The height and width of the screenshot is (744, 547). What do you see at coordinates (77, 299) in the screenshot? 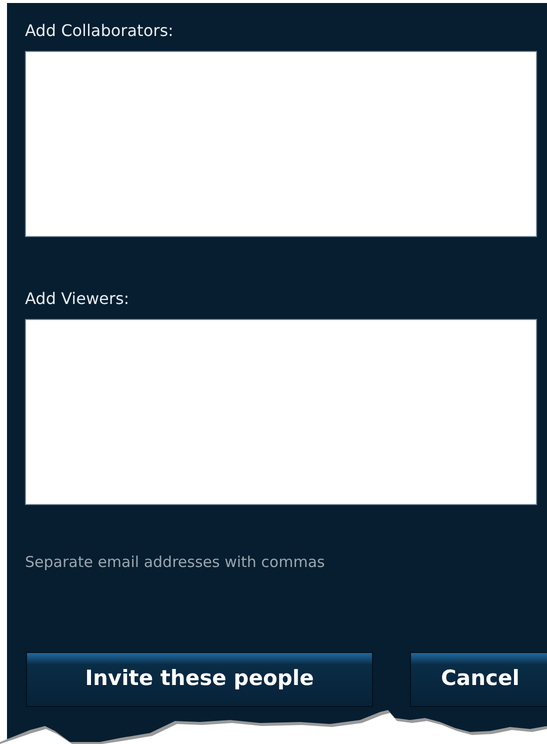
I see `field-label: Add Viewers:` at bounding box center [77, 299].